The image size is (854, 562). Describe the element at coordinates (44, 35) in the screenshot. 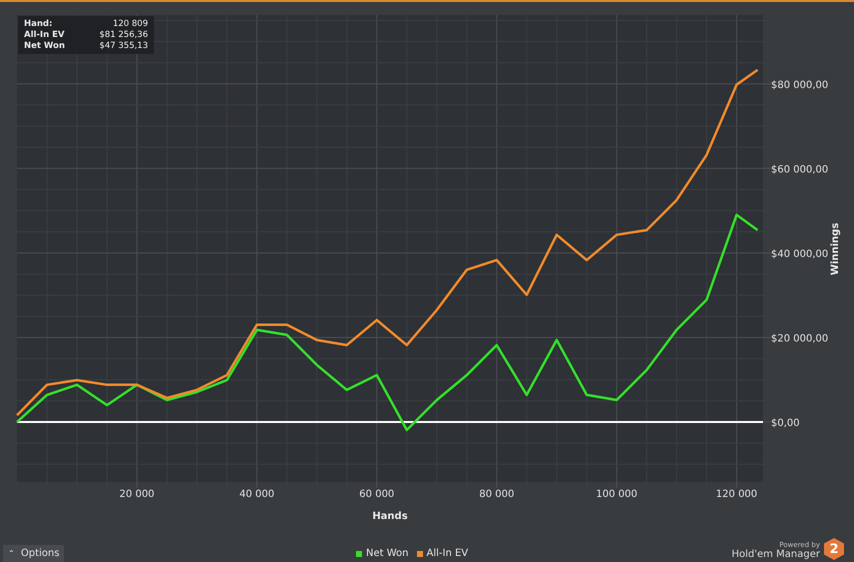

I see `tooltip-label: All-In EV` at that location.